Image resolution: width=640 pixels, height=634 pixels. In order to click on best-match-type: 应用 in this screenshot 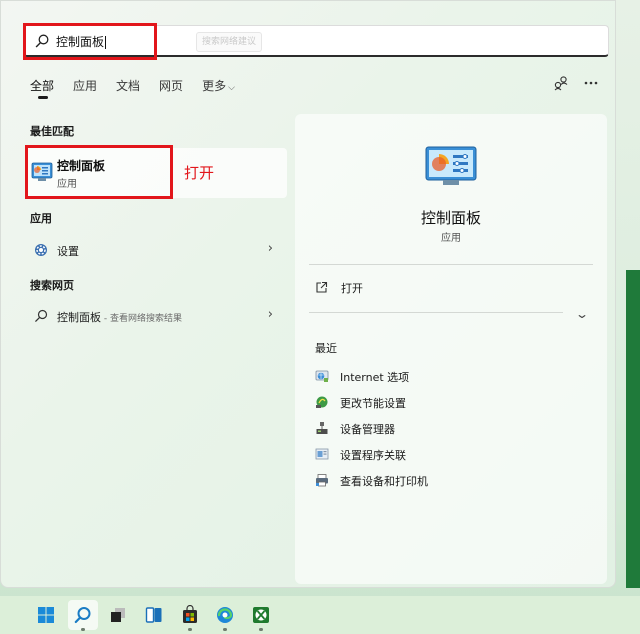, I will do `click(67, 184)`.